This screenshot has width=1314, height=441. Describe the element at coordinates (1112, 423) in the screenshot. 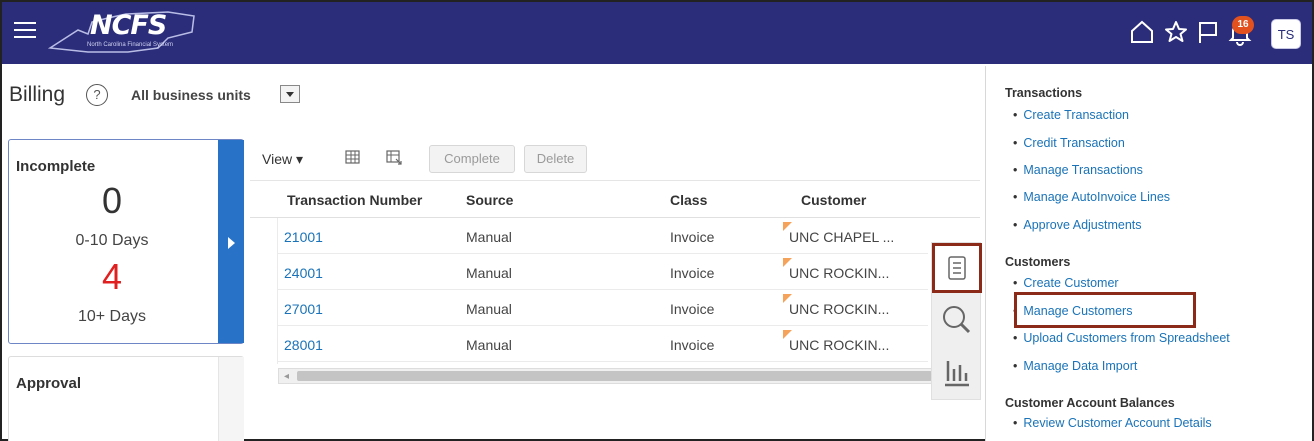

I see `link-review-customer-account-details: Review Customer Account Details` at that location.